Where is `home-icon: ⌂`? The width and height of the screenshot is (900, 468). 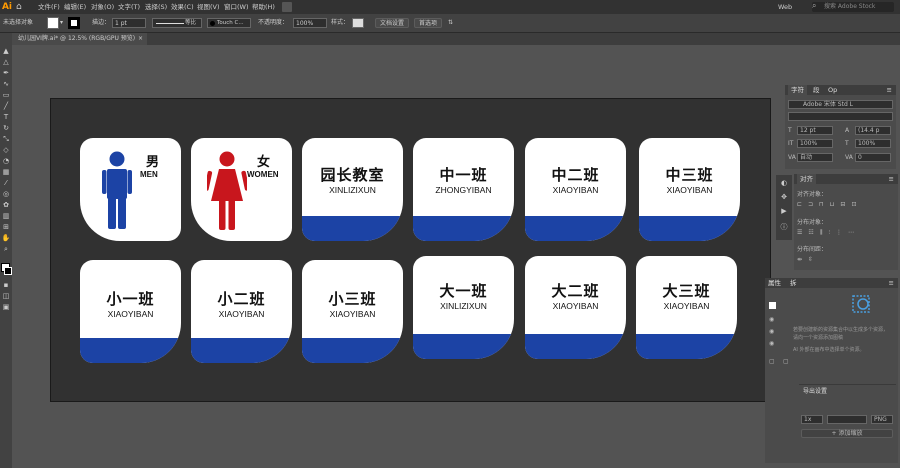 home-icon: ⌂ is located at coordinates (21, 7).